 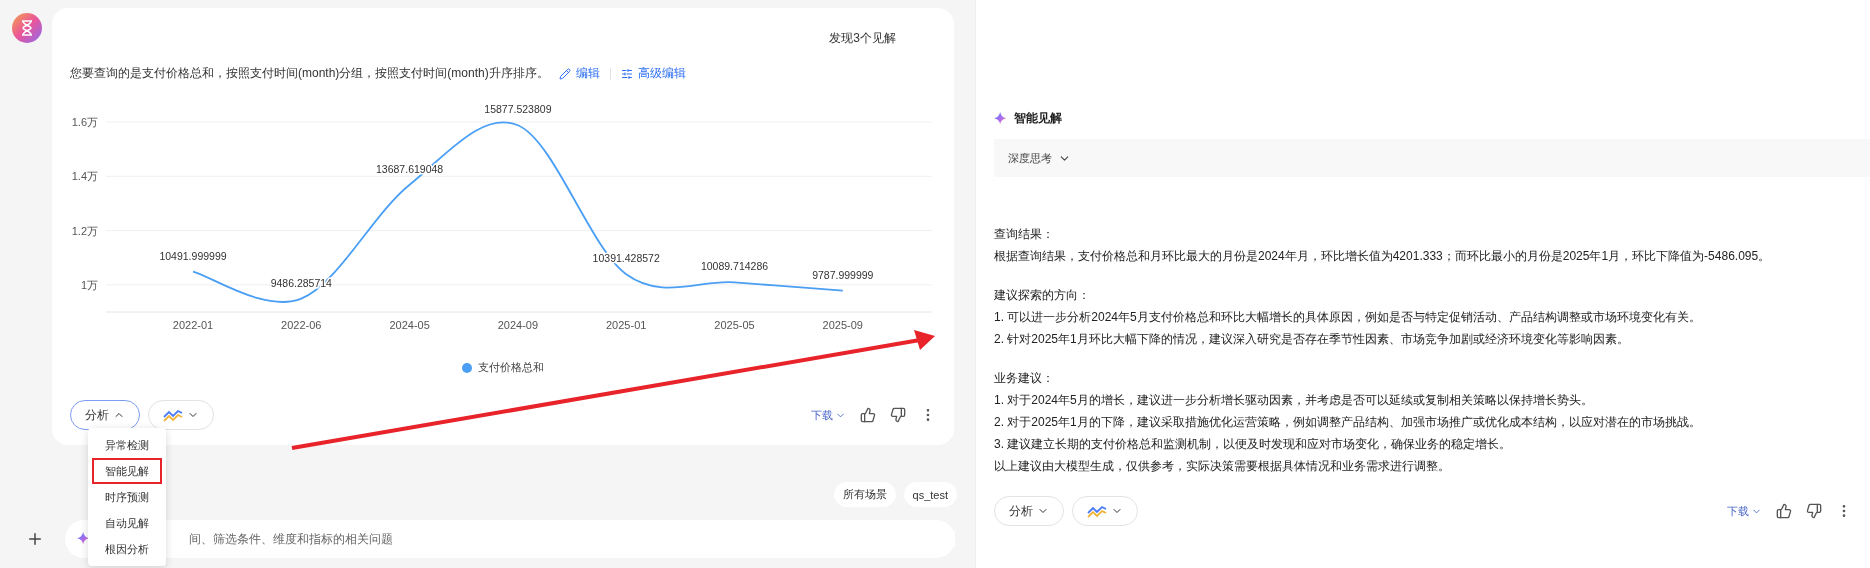 What do you see at coordinates (843, 274) in the screenshot?
I see `data-label: 9787.999999` at bounding box center [843, 274].